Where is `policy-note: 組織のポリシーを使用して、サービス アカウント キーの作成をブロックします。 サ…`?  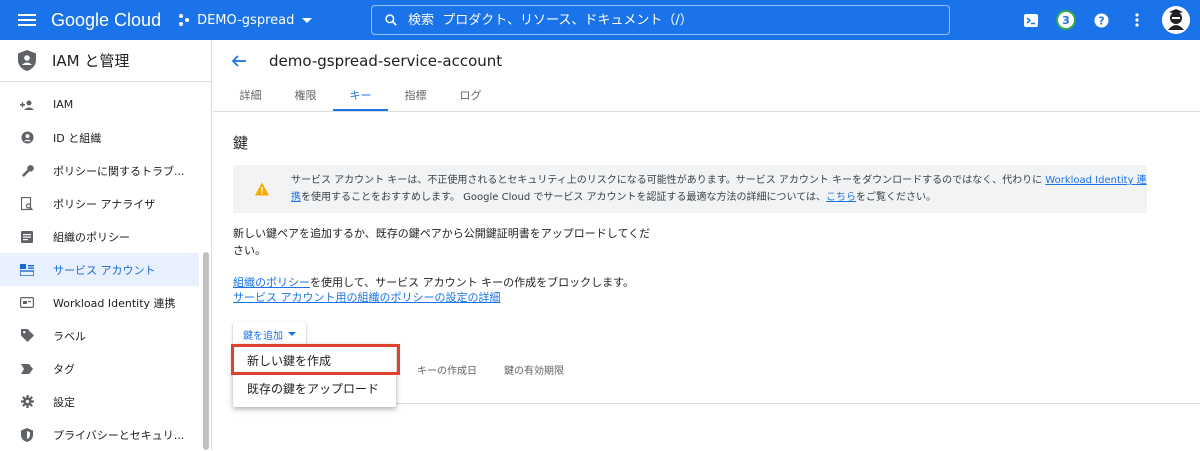
policy-note: 組織のポリシーを使用して、サービス アカウント キーの作成をブロックします。 サ… is located at coordinates (716, 290).